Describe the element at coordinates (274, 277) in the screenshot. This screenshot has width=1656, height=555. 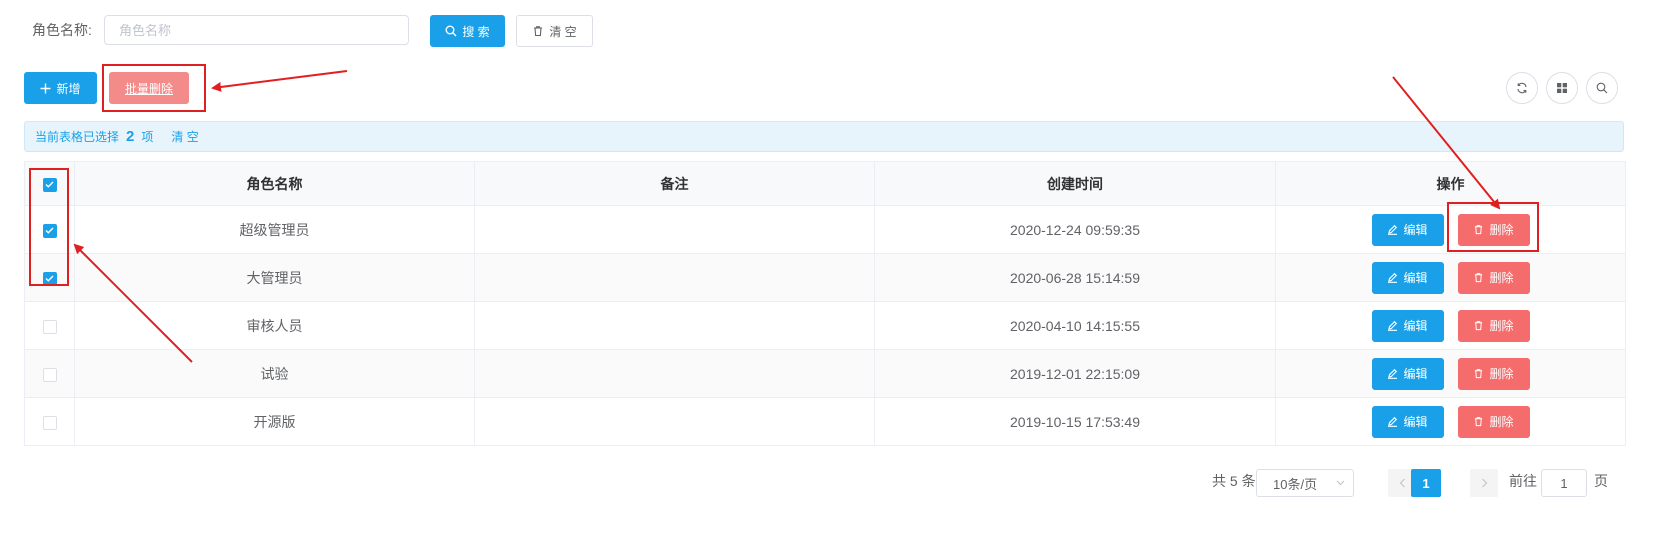
I see `role-name-cell: 大管理员` at that location.